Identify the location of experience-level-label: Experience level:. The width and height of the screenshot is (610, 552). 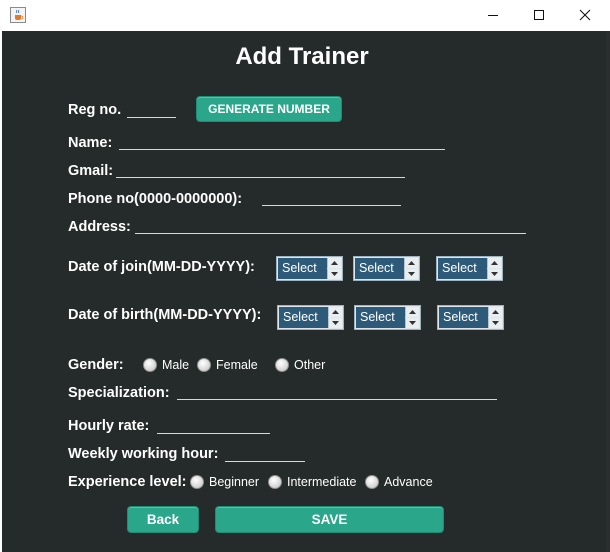
(127, 482).